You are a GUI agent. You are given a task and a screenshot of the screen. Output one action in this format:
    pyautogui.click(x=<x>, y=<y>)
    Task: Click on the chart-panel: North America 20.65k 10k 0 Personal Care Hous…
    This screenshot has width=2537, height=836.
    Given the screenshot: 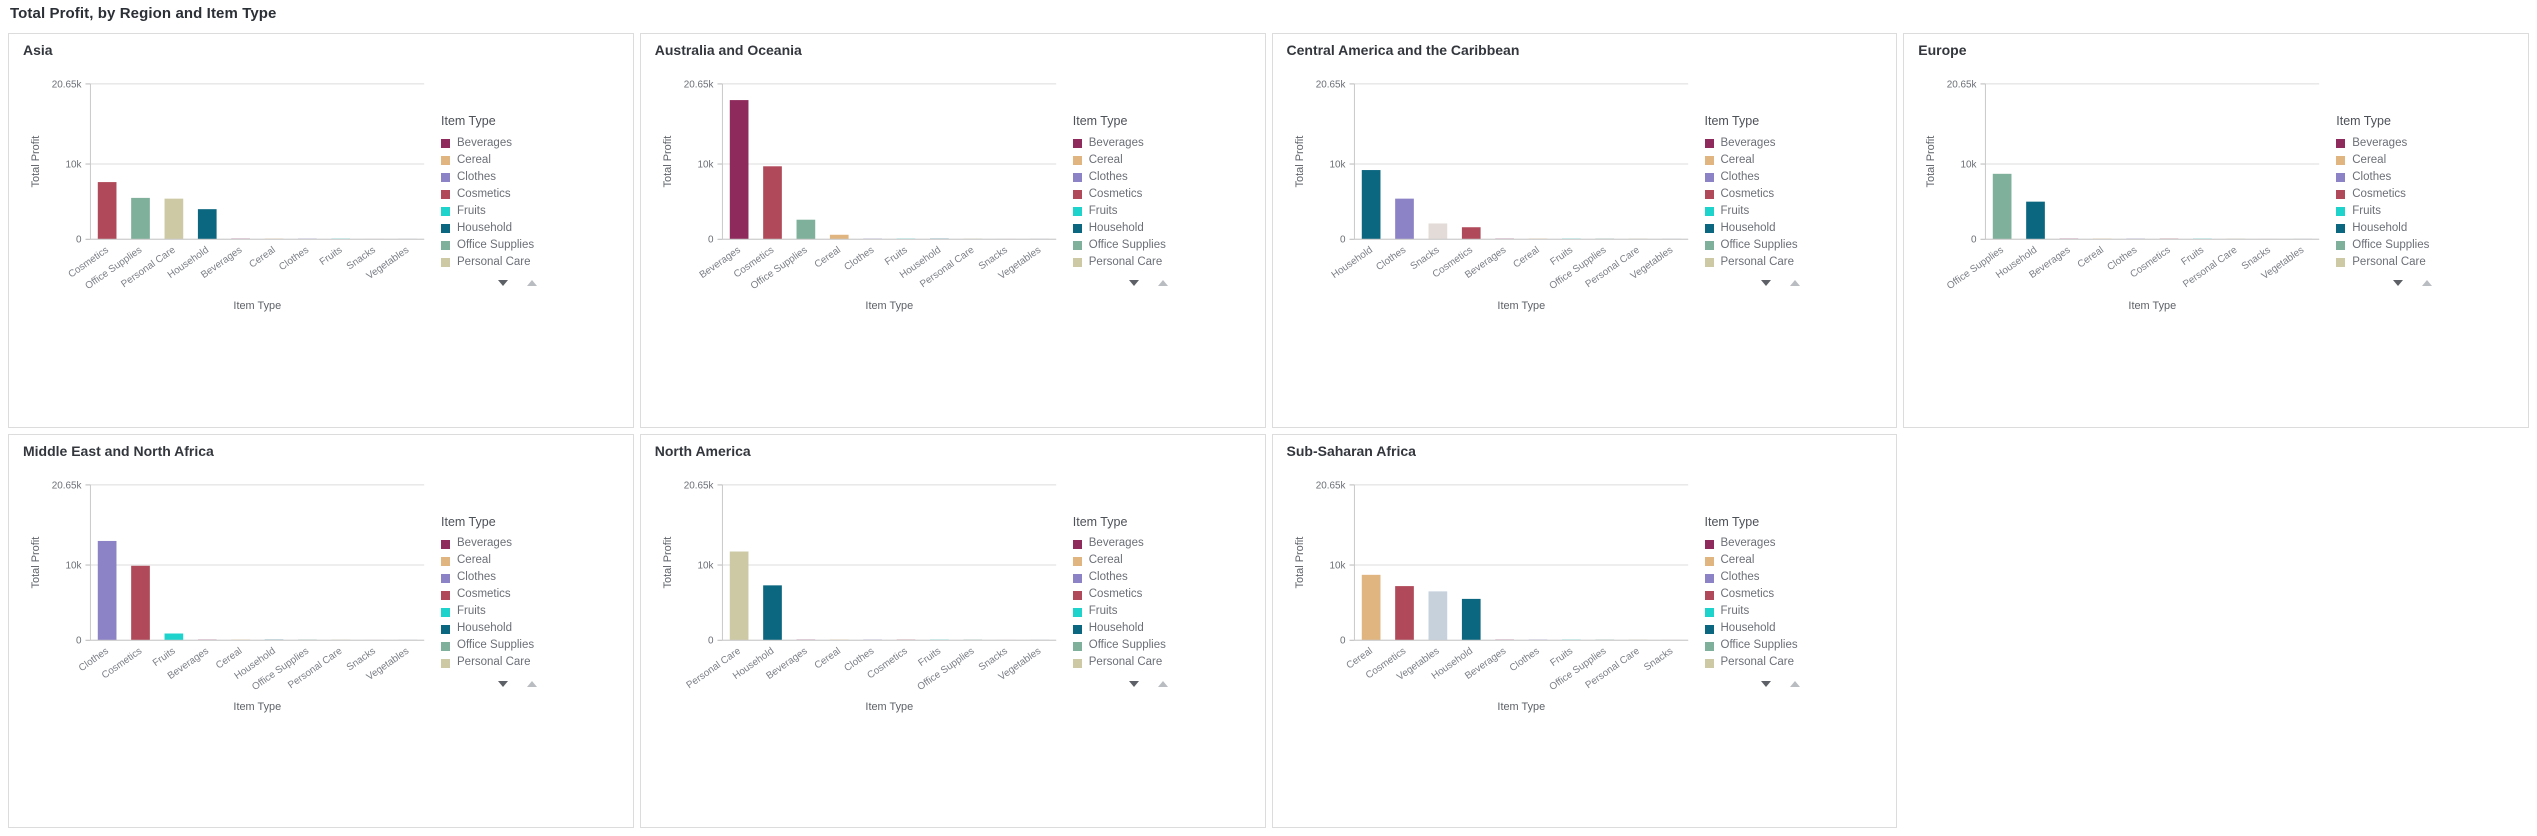 What is the action you would take?
    pyautogui.click(x=952, y=630)
    